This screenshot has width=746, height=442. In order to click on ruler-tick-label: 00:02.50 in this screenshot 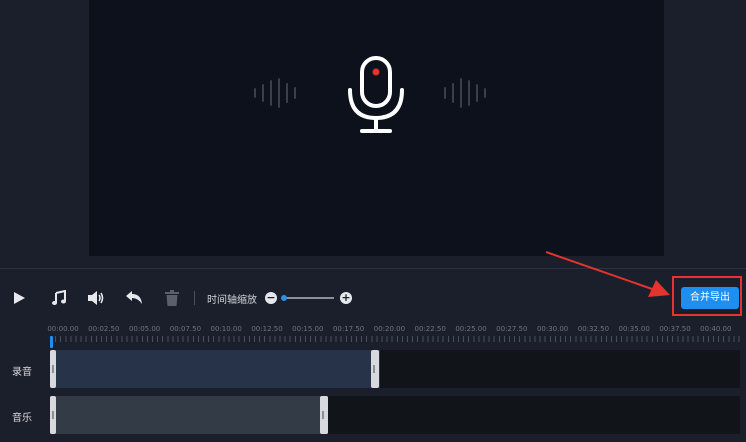, I will do `click(104, 329)`.